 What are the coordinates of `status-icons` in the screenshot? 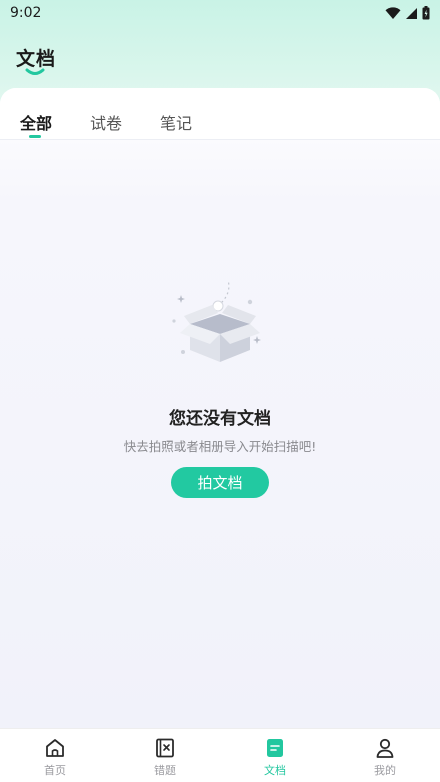 It's located at (407, 13).